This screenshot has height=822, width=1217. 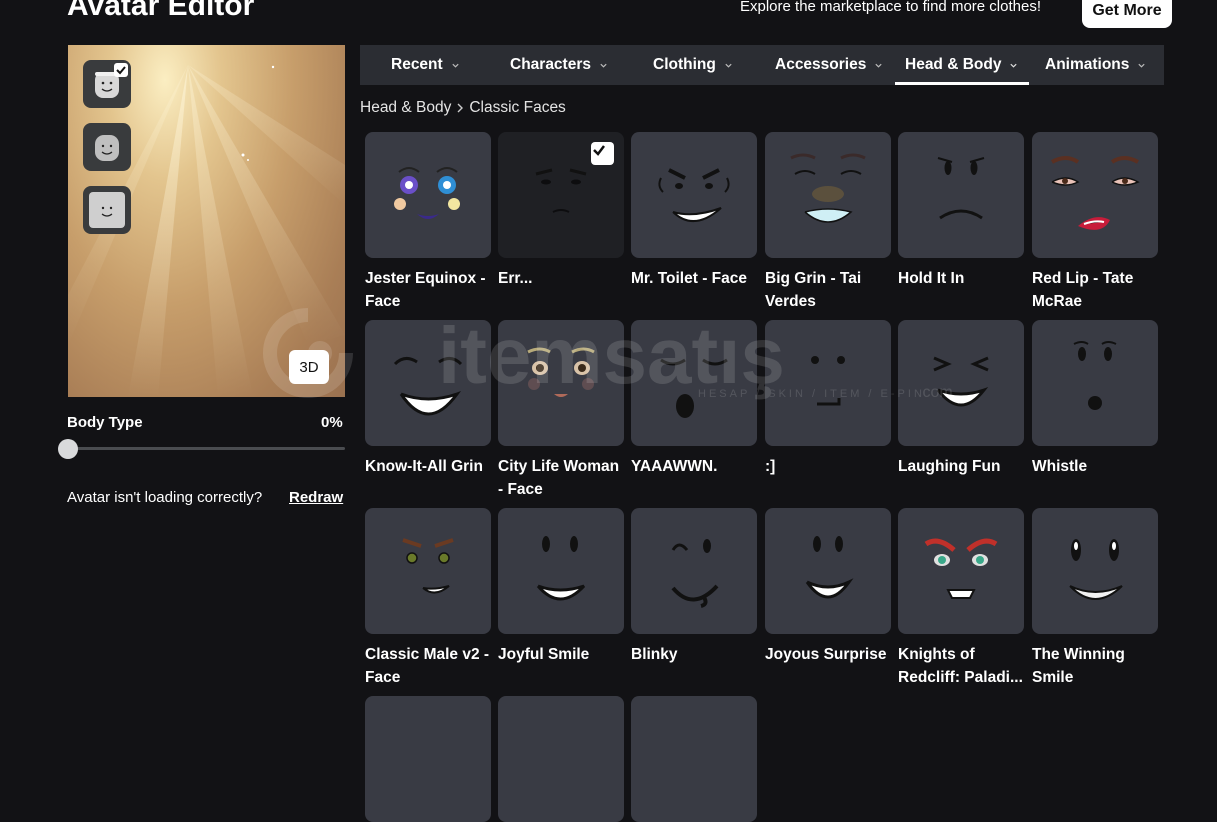 I want to click on blinky-face-icon, so click(x=695, y=573).